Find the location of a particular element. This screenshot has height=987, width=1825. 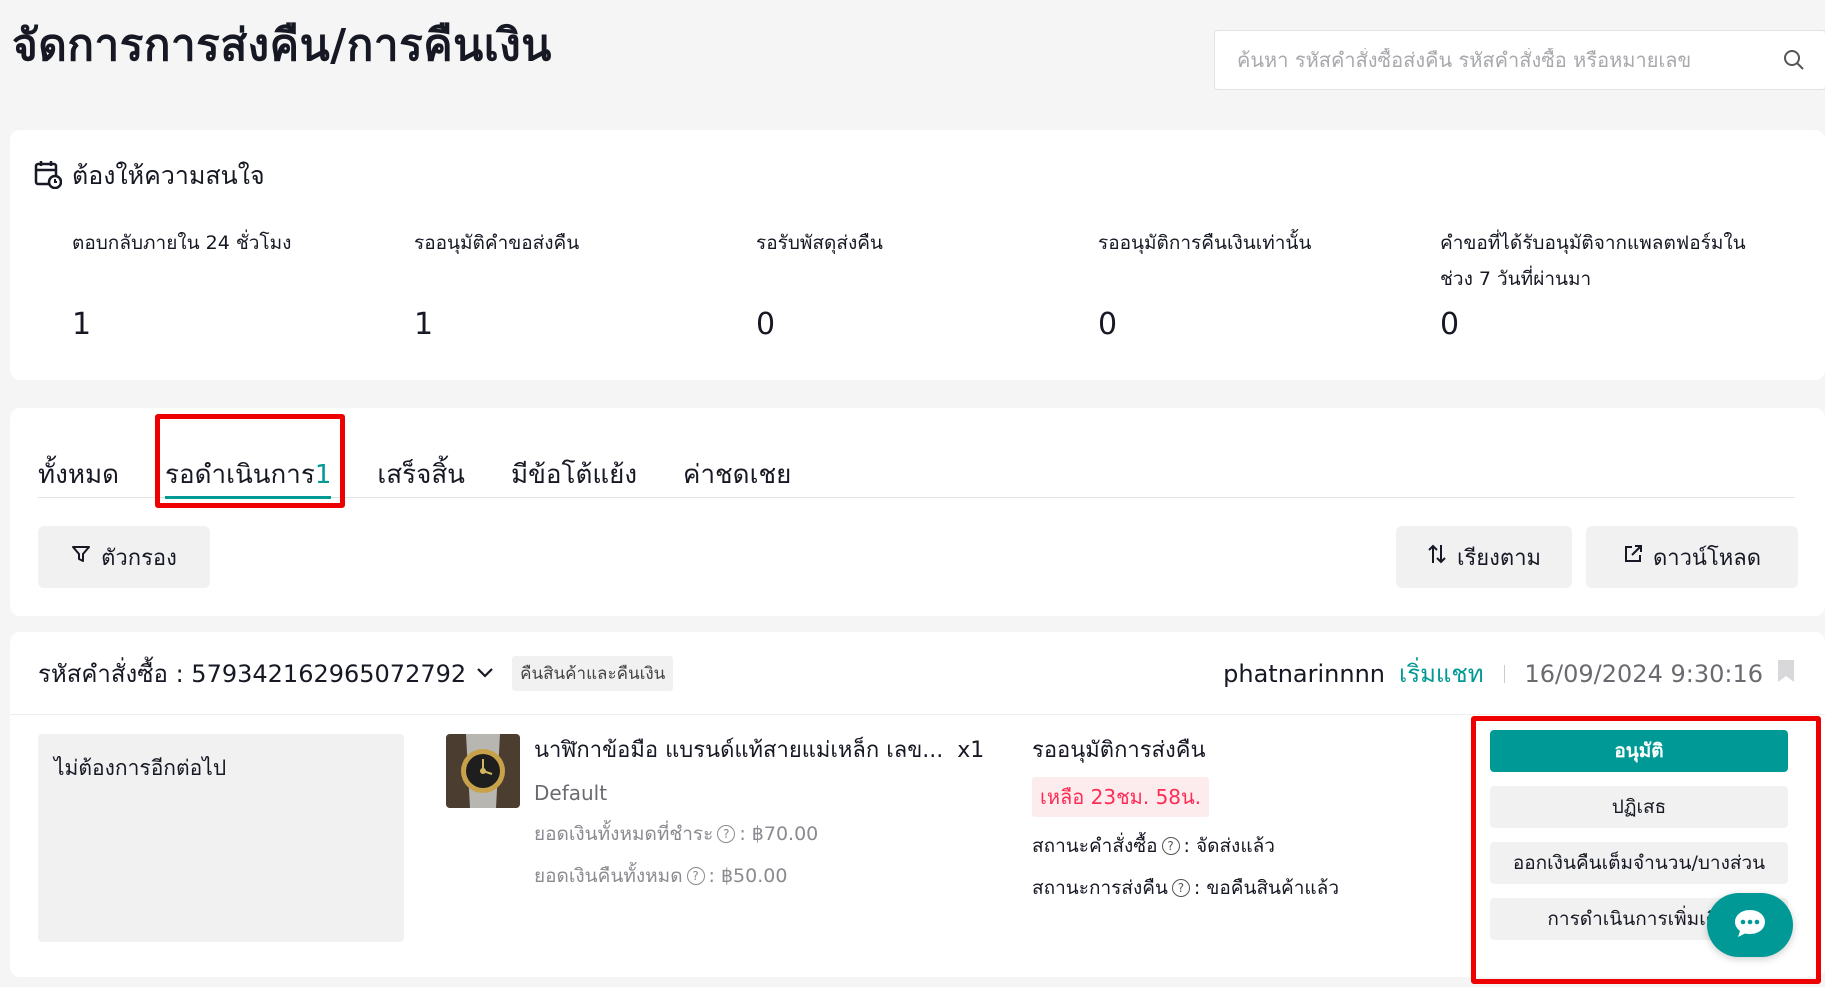

metric-label: รอรับพัสดุส่งคืน is located at coordinates (819, 243).